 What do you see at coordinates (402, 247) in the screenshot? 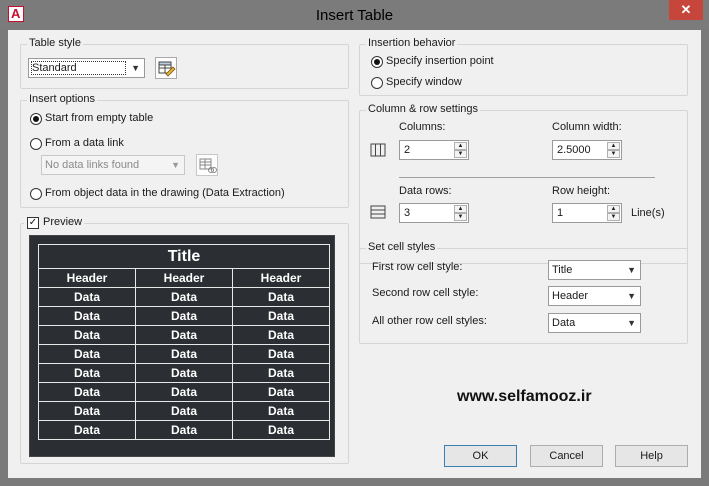
I see `cell-styles-group-label: Set cell styles` at bounding box center [402, 247].